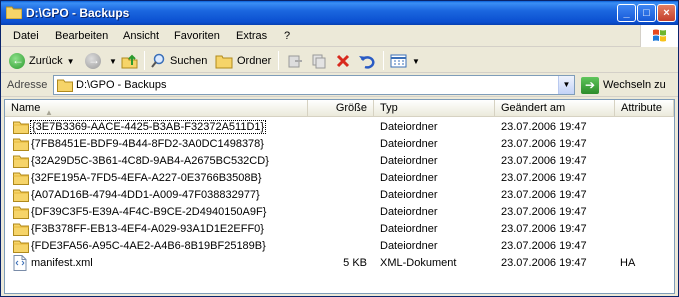 The width and height of the screenshot is (679, 297). I want to click on views-button: ▼, so click(405, 61).